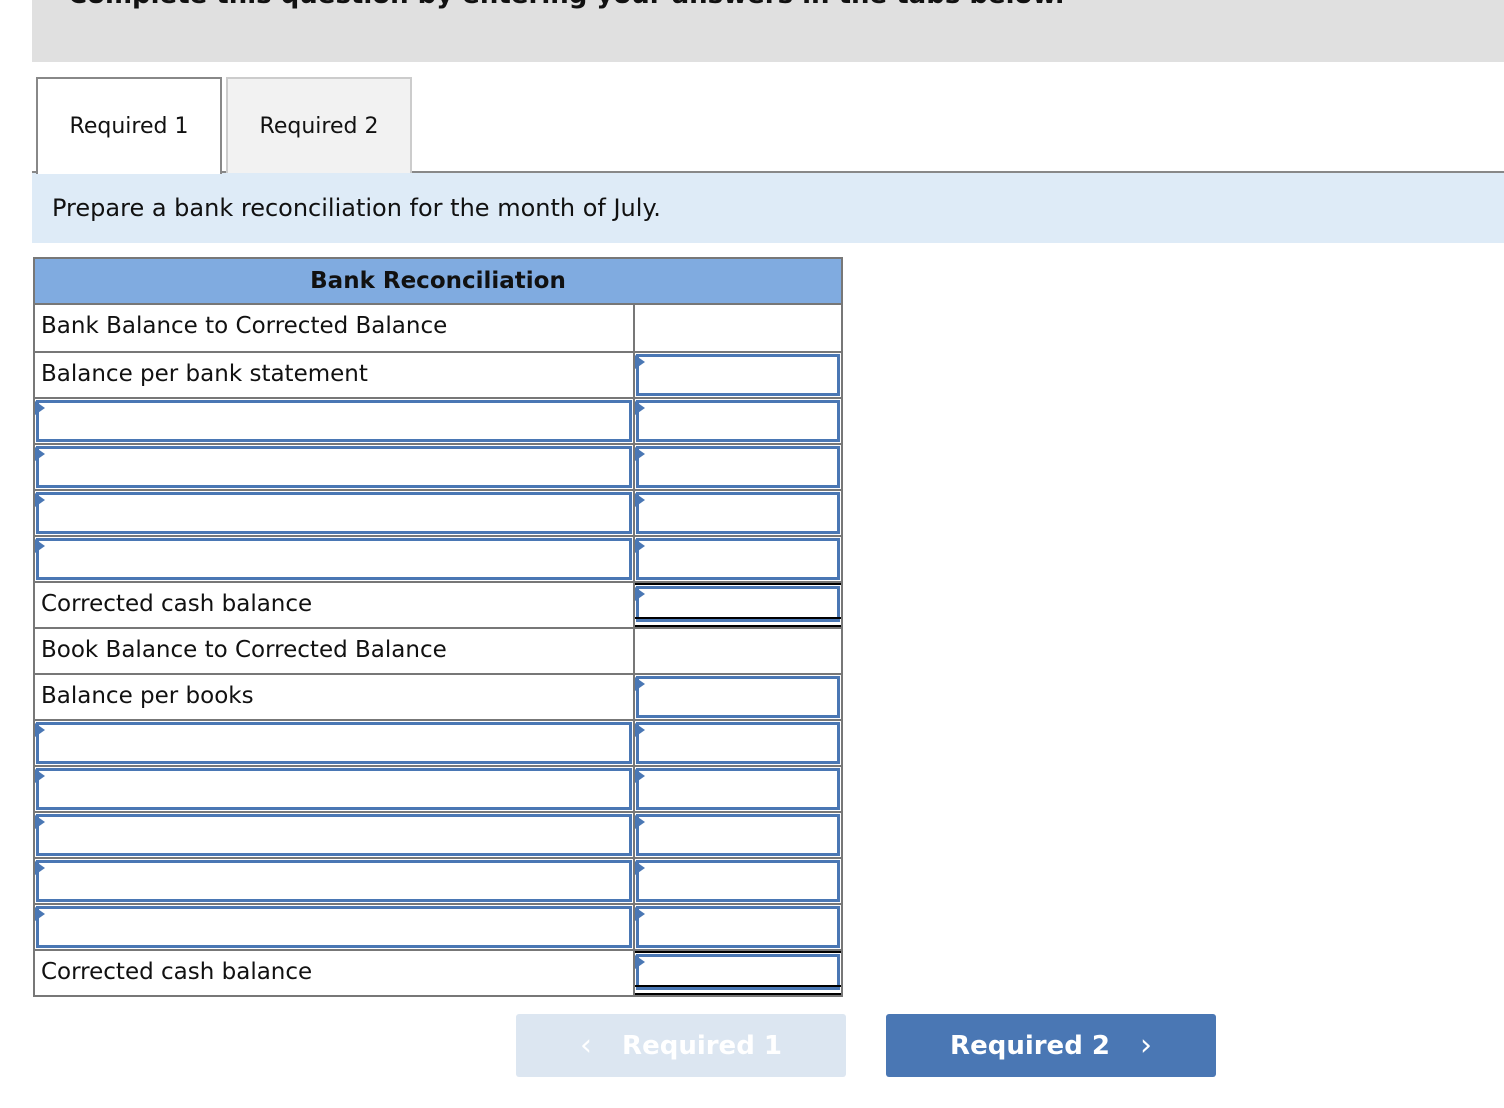  I want to click on table-row: Bank Balance to Corrected Balance, so click(438, 328).